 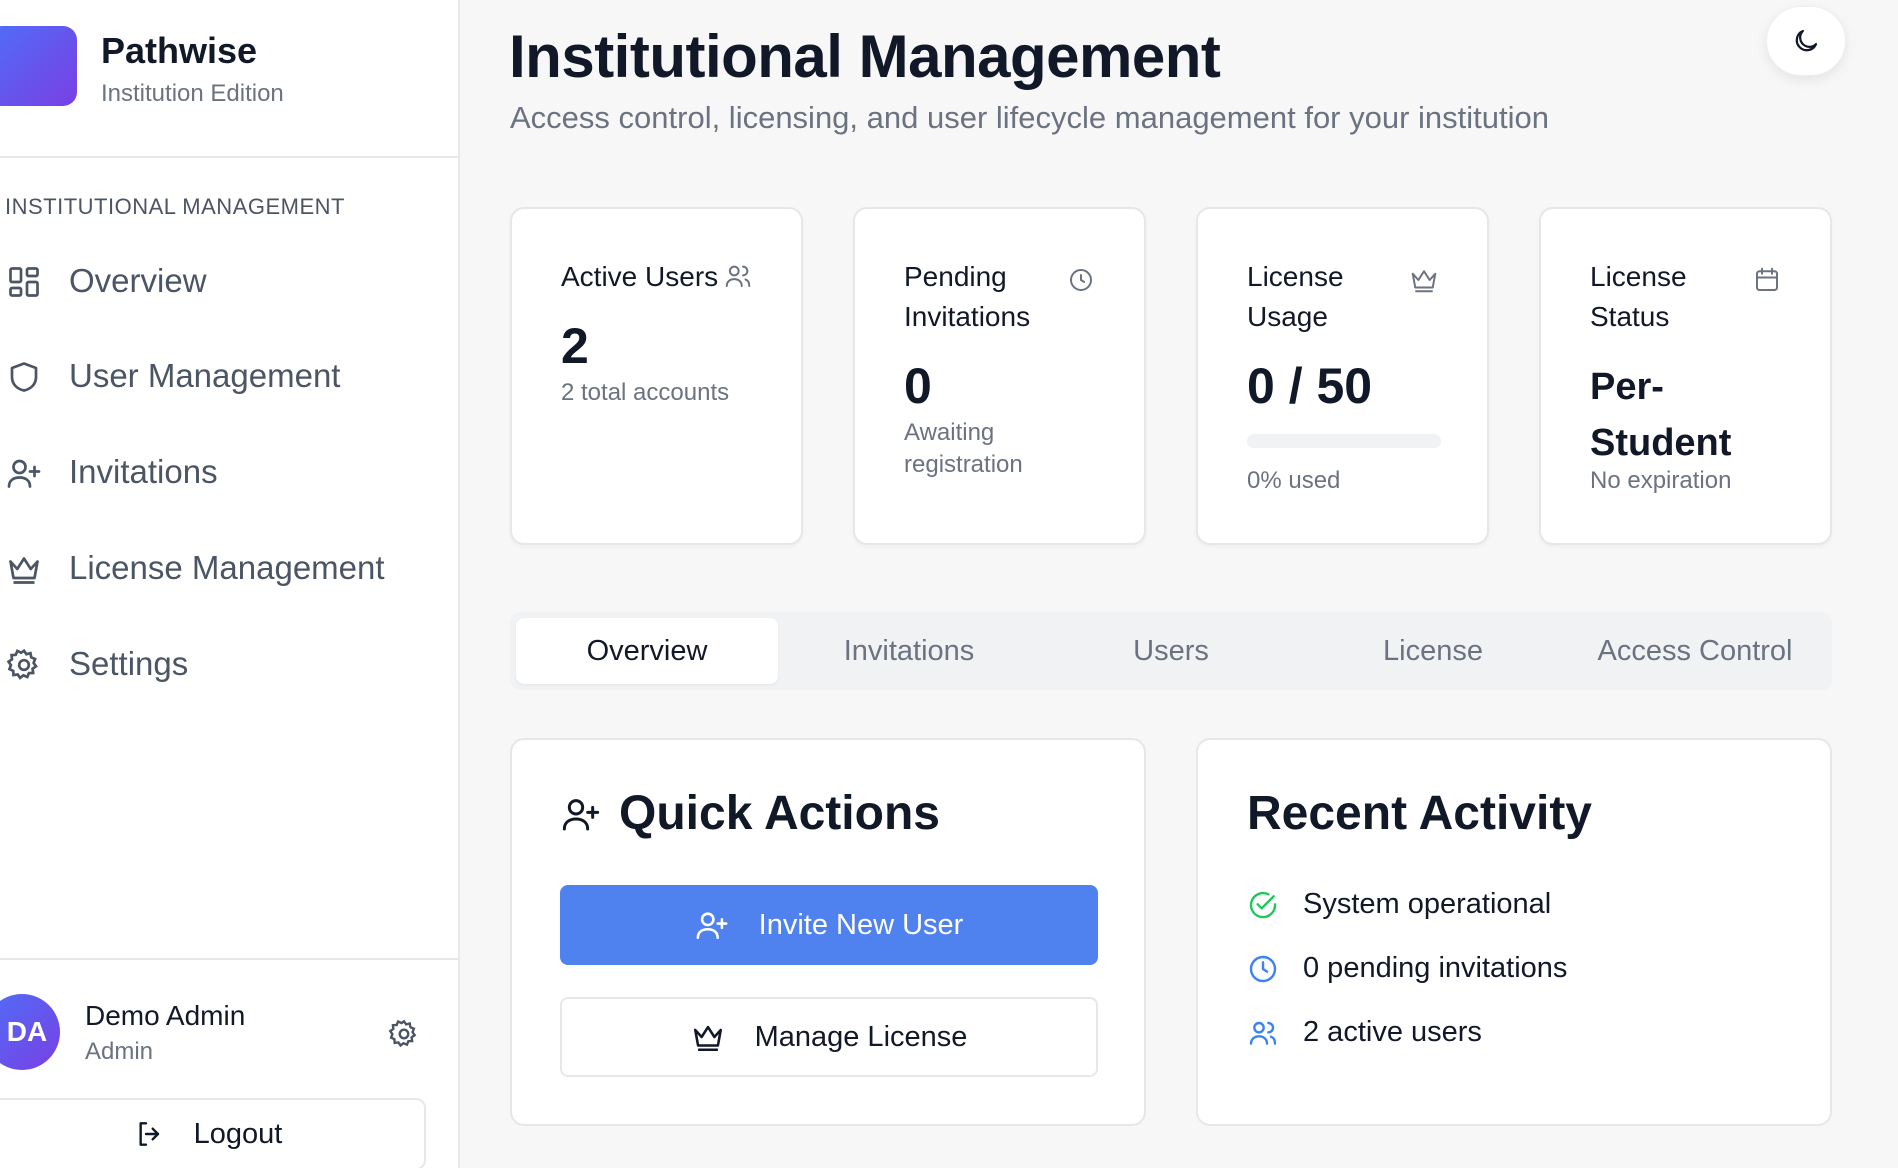 I want to click on nav-section-label: INSTITUTIONAL MANAGEMENT, so click(x=175, y=206).